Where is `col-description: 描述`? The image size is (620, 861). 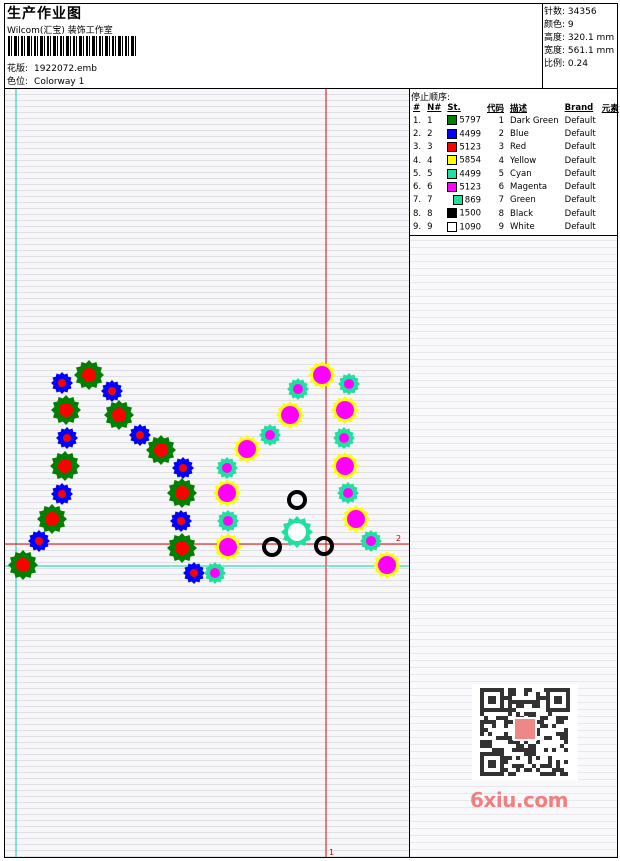
col-description: 描述 is located at coordinates (519, 108).